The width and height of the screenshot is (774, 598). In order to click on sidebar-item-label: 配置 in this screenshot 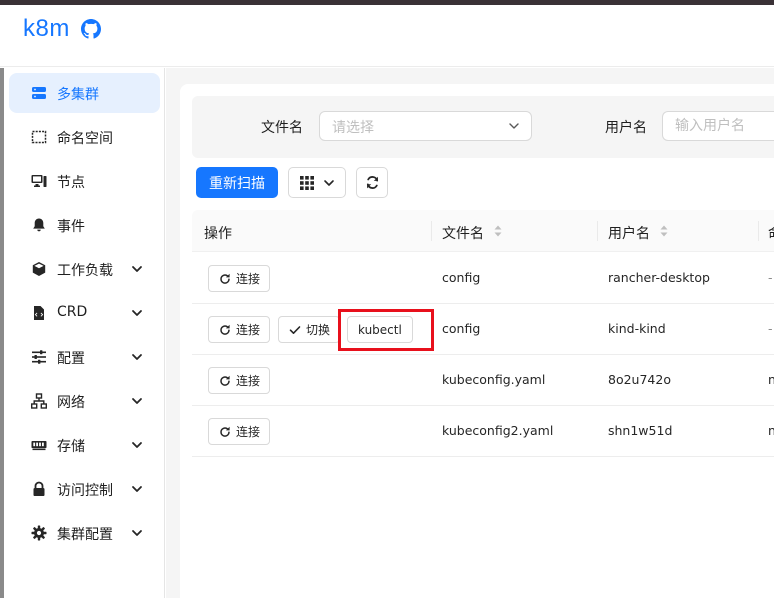, I will do `click(71, 359)`.